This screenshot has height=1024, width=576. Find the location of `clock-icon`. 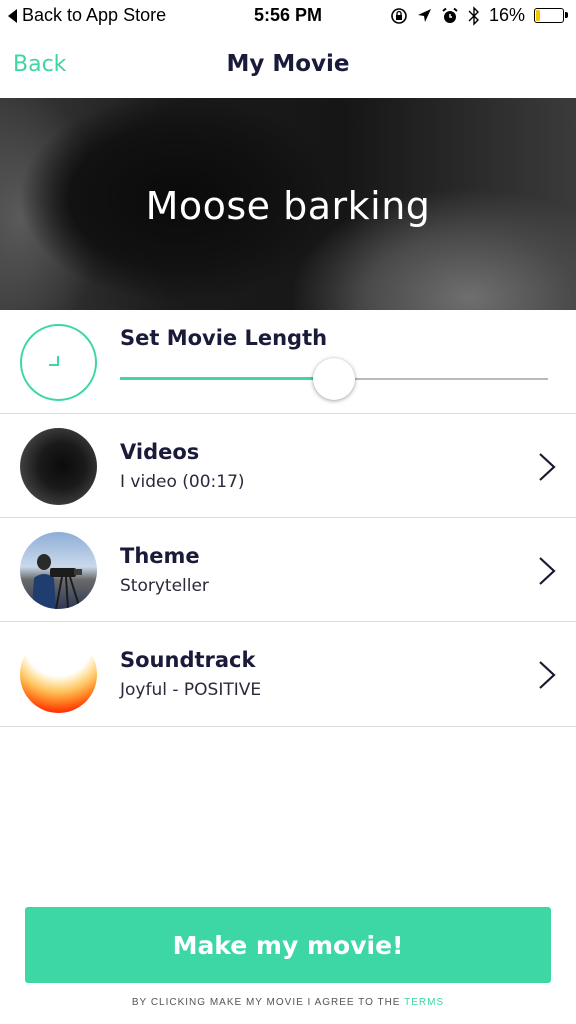

clock-icon is located at coordinates (58, 362).